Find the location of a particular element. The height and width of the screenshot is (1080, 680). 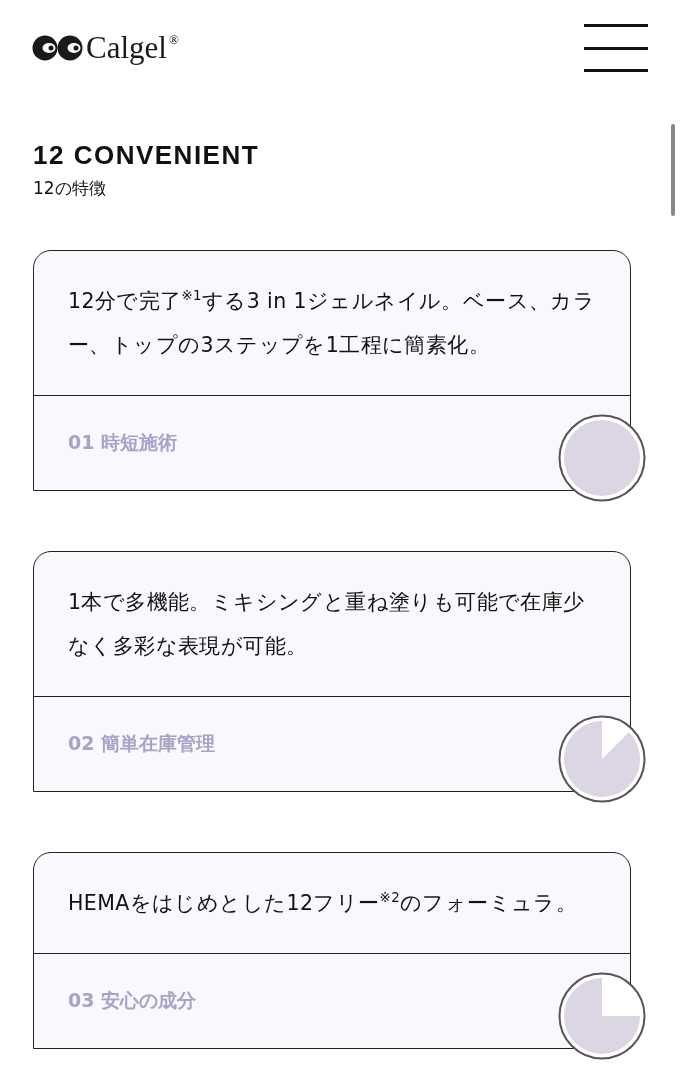

feature-description: HEMAをはじめとした12フリー$^{※2}$のフォーミュラ。 is located at coordinates (332, 903).